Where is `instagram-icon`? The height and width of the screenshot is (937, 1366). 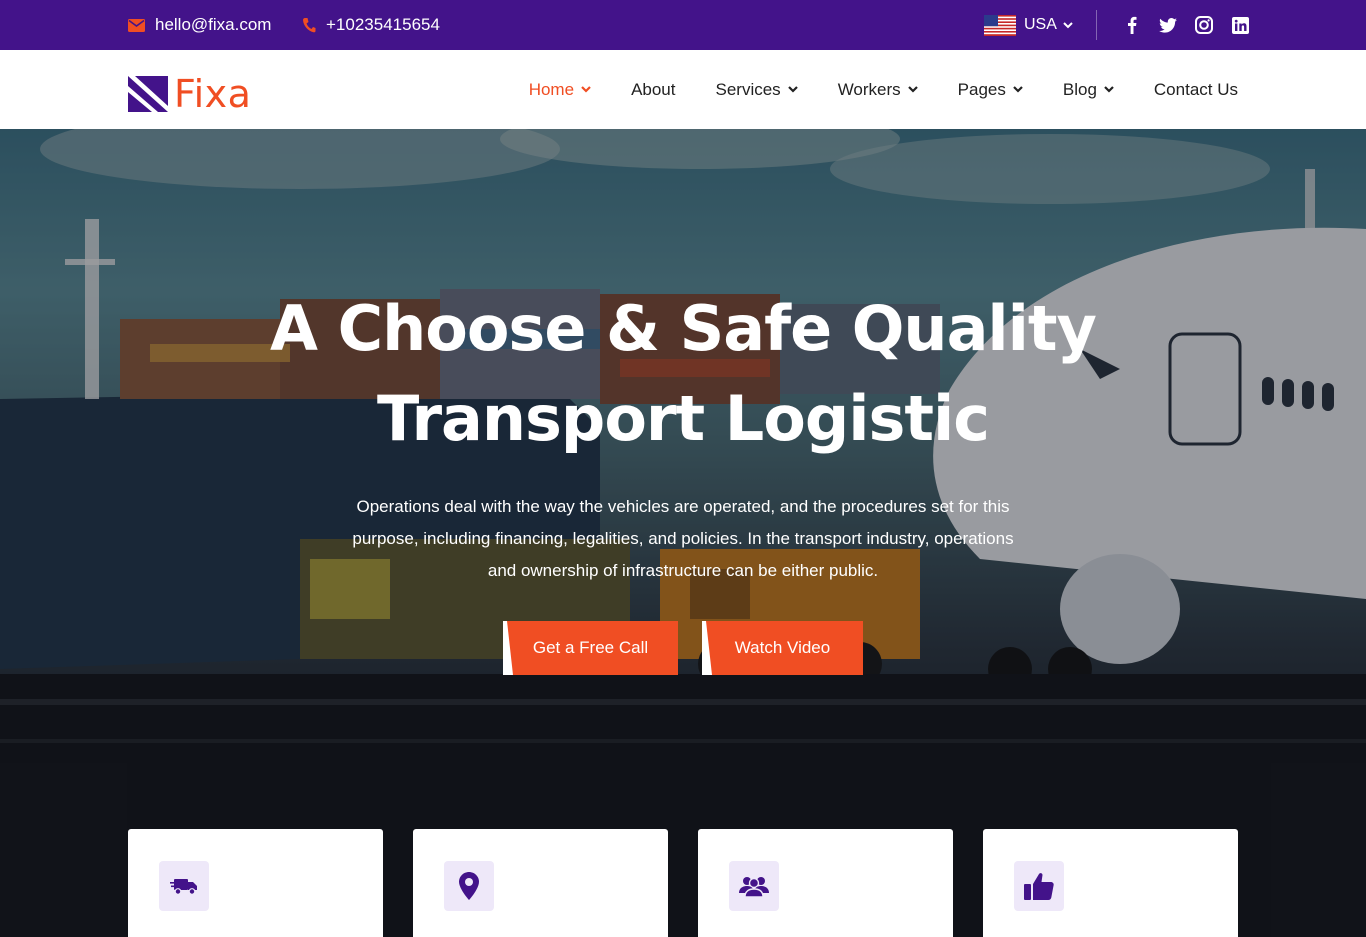
instagram-icon is located at coordinates (1204, 25).